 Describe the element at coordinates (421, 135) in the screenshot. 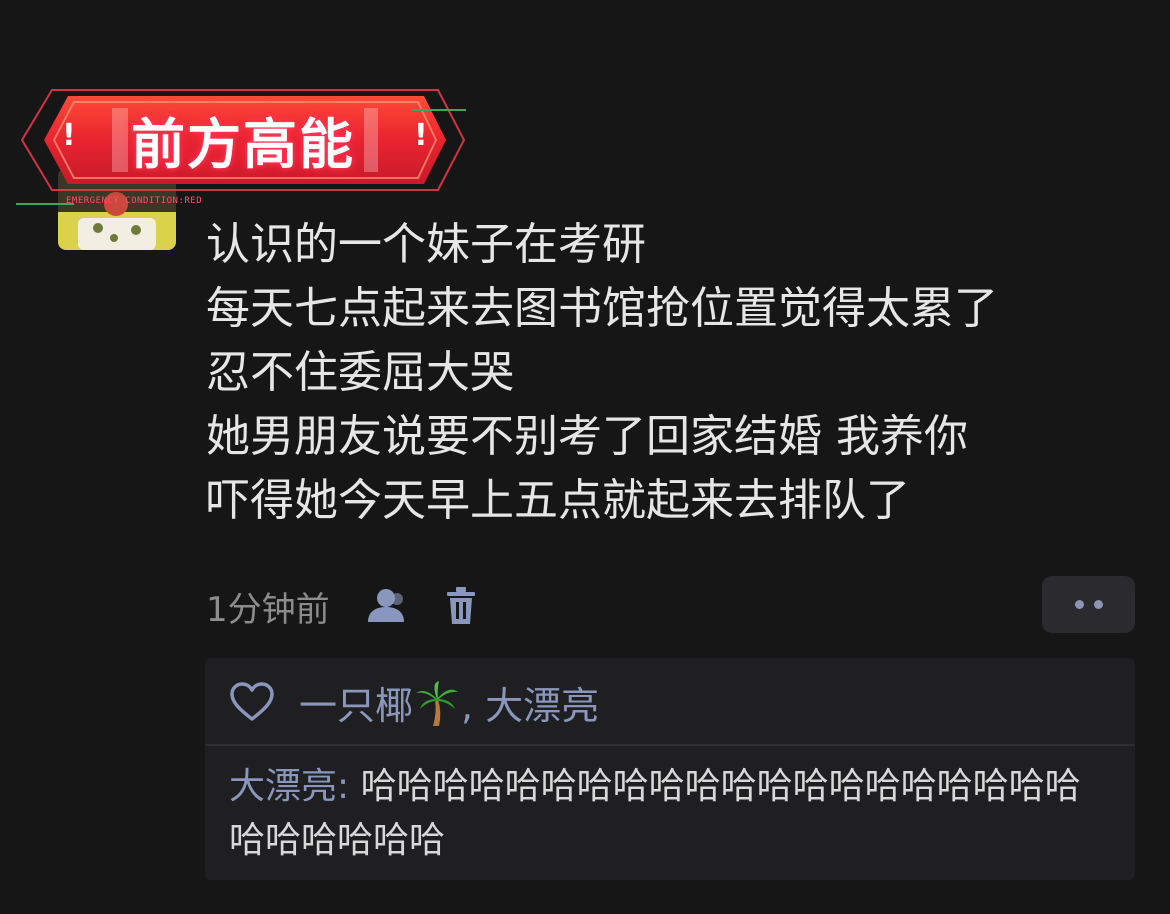

I see `banner-right-mark: !` at that location.